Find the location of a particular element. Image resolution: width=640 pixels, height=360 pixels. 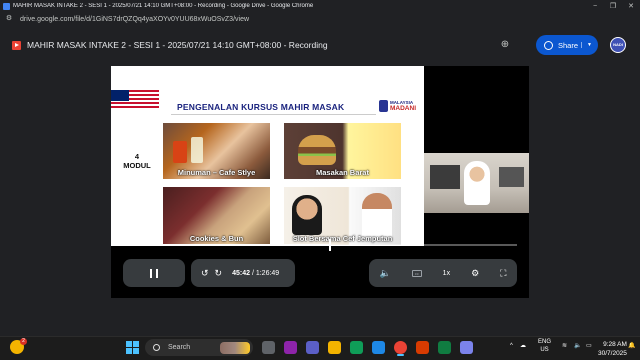

play-controls is located at coordinates (154, 273).